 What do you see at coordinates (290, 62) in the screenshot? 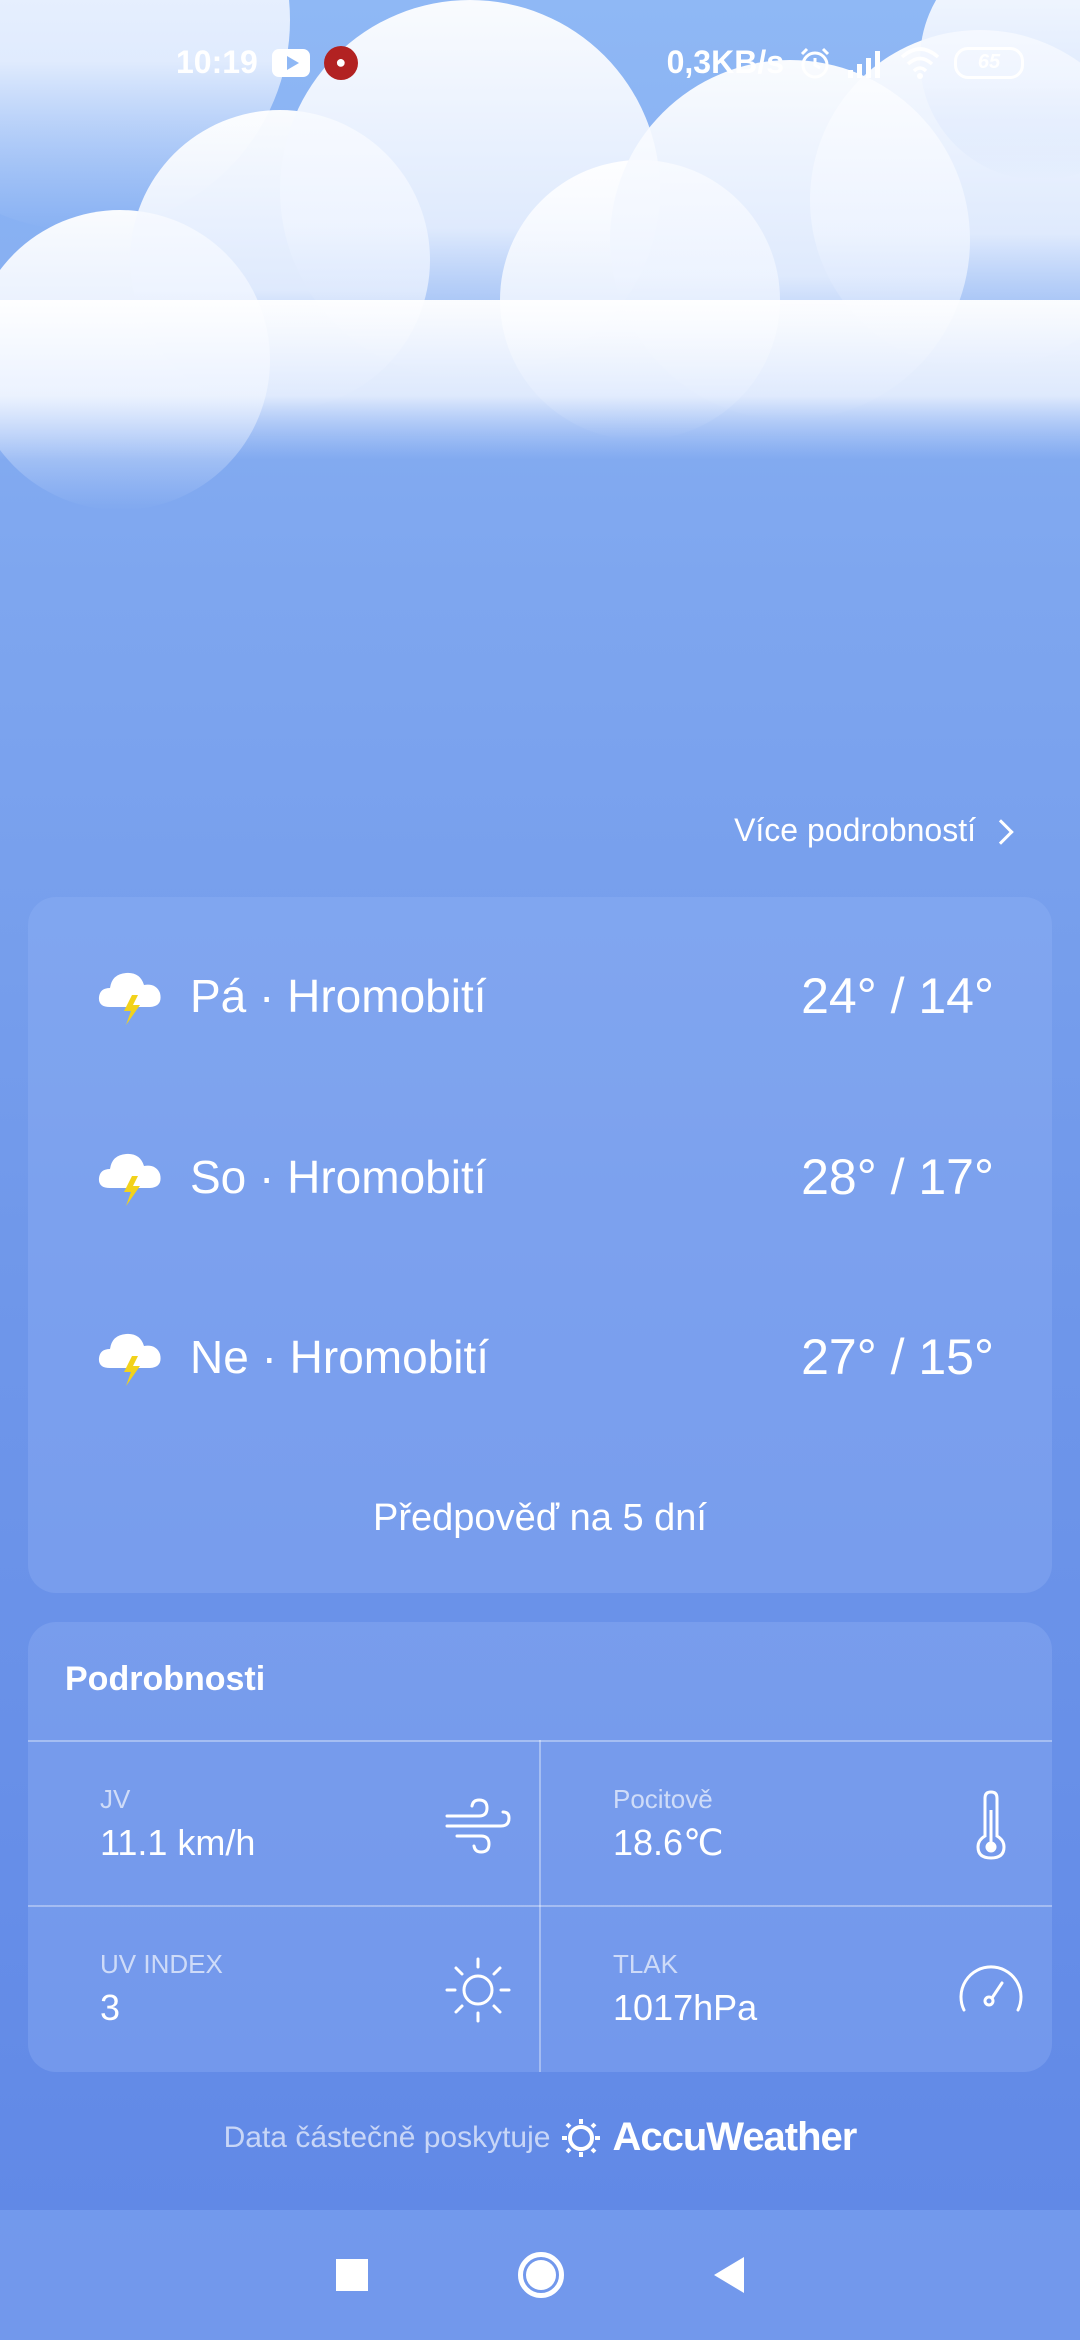
I see `youtube-icon` at bounding box center [290, 62].